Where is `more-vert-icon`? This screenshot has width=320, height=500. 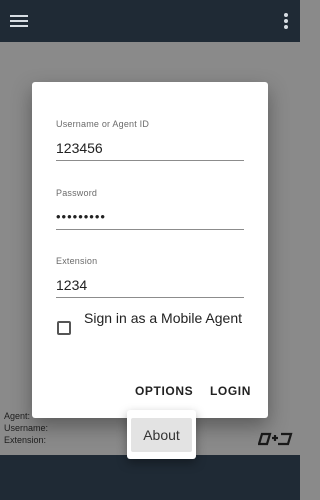
more-vert-icon is located at coordinates (286, 21).